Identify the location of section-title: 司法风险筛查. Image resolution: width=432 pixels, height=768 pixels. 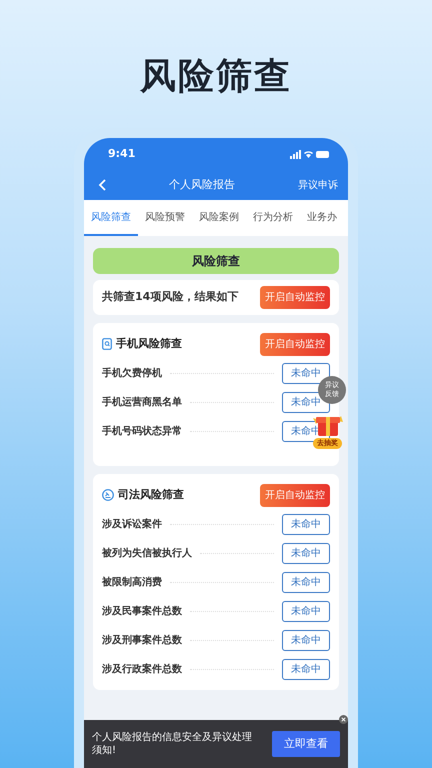
(151, 494).